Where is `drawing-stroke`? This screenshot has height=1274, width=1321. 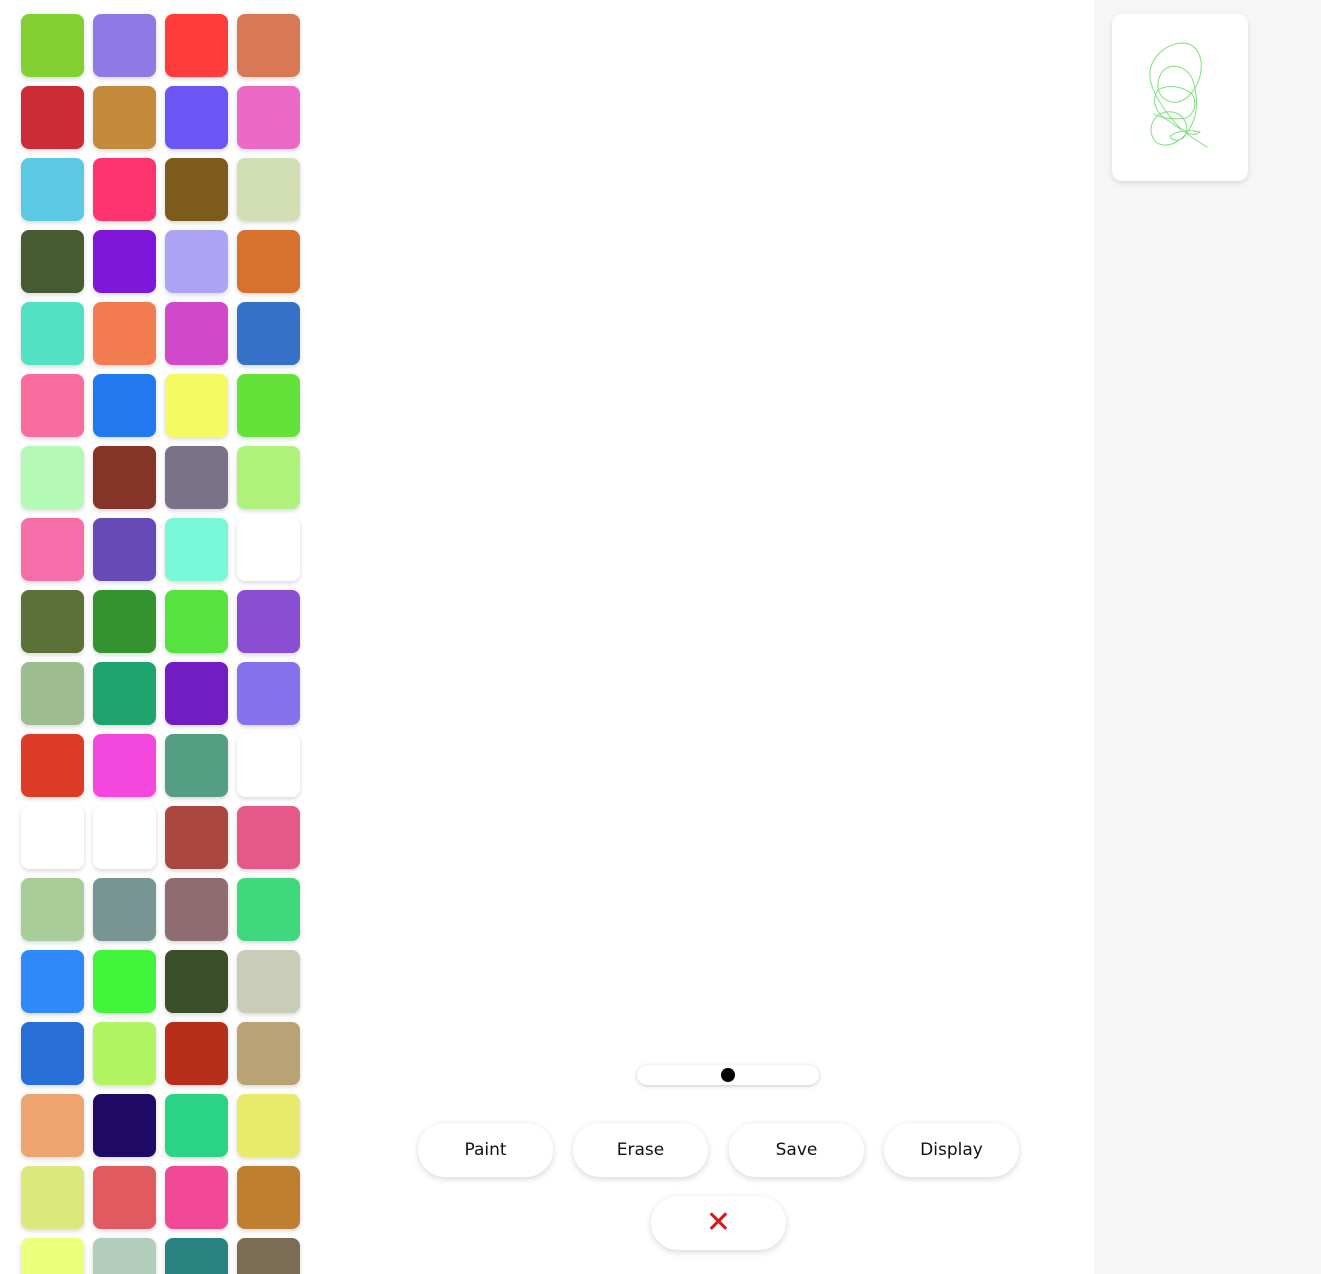
drawing-stroke is located at coordinates (1178, 95).